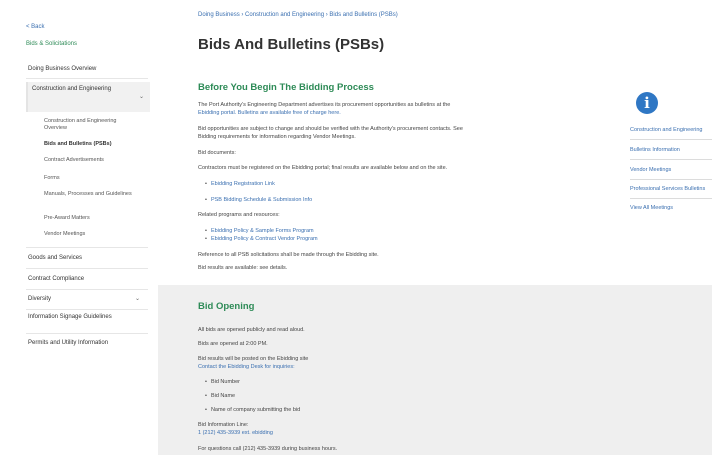 The width and height of the screenshot is (712, 455). What do you see at coordinates (88, 97) in the screenshot?
I see `sidebar-item-construction: Construction and Engineering ⌄` at bounding box center [88, 97].